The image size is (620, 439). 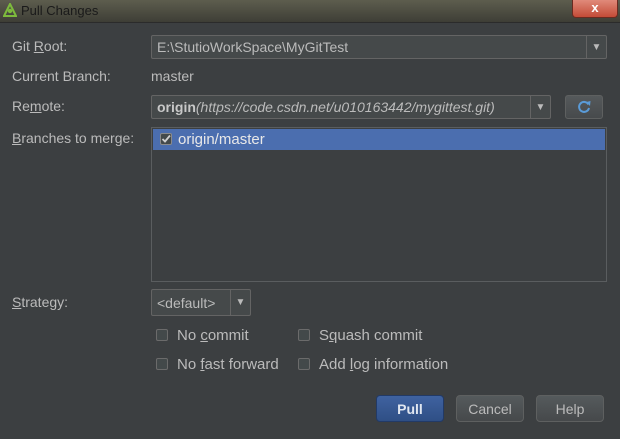 I want to click on branch-checkbox, so click(x=166, y=139).